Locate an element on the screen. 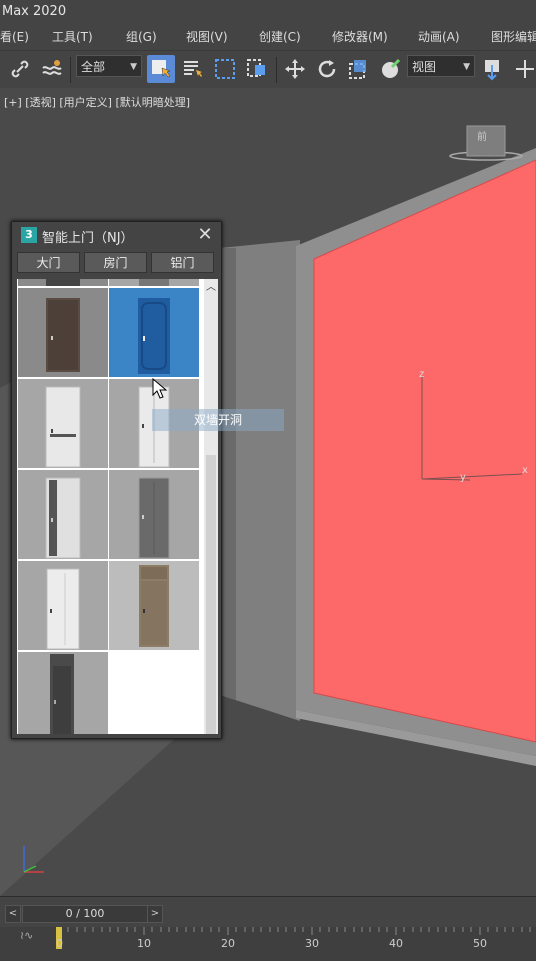 The image size is (536, 961). gizmo-axis-z-label: z is located at coordinates (422, 374).